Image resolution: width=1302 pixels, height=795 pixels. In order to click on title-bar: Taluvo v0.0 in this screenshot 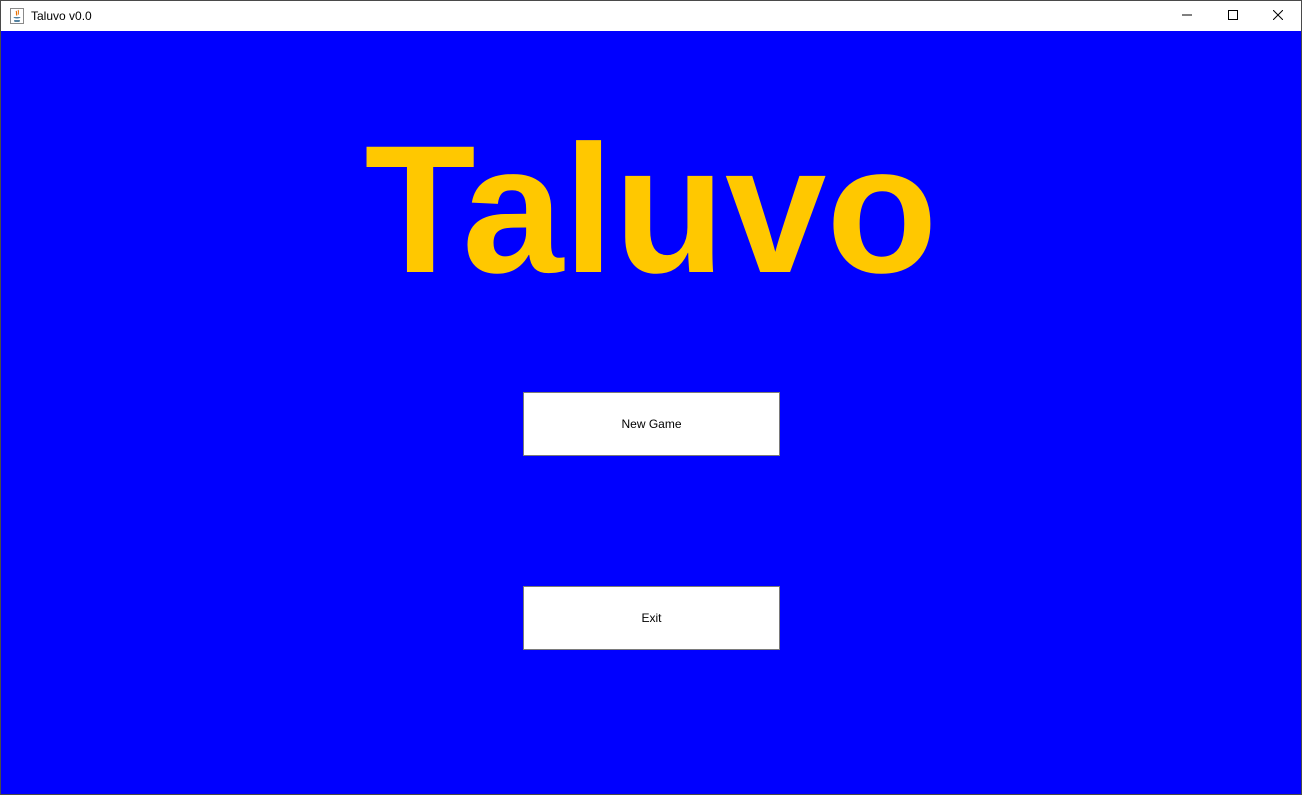, I will do `click(651, 16)`.